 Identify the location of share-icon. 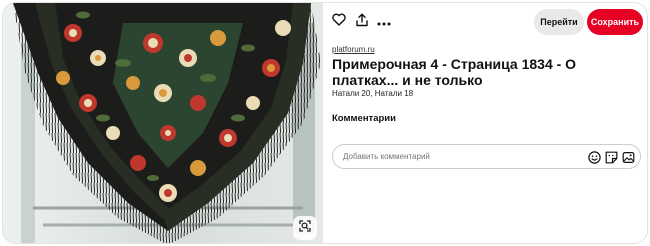
(362, 22).